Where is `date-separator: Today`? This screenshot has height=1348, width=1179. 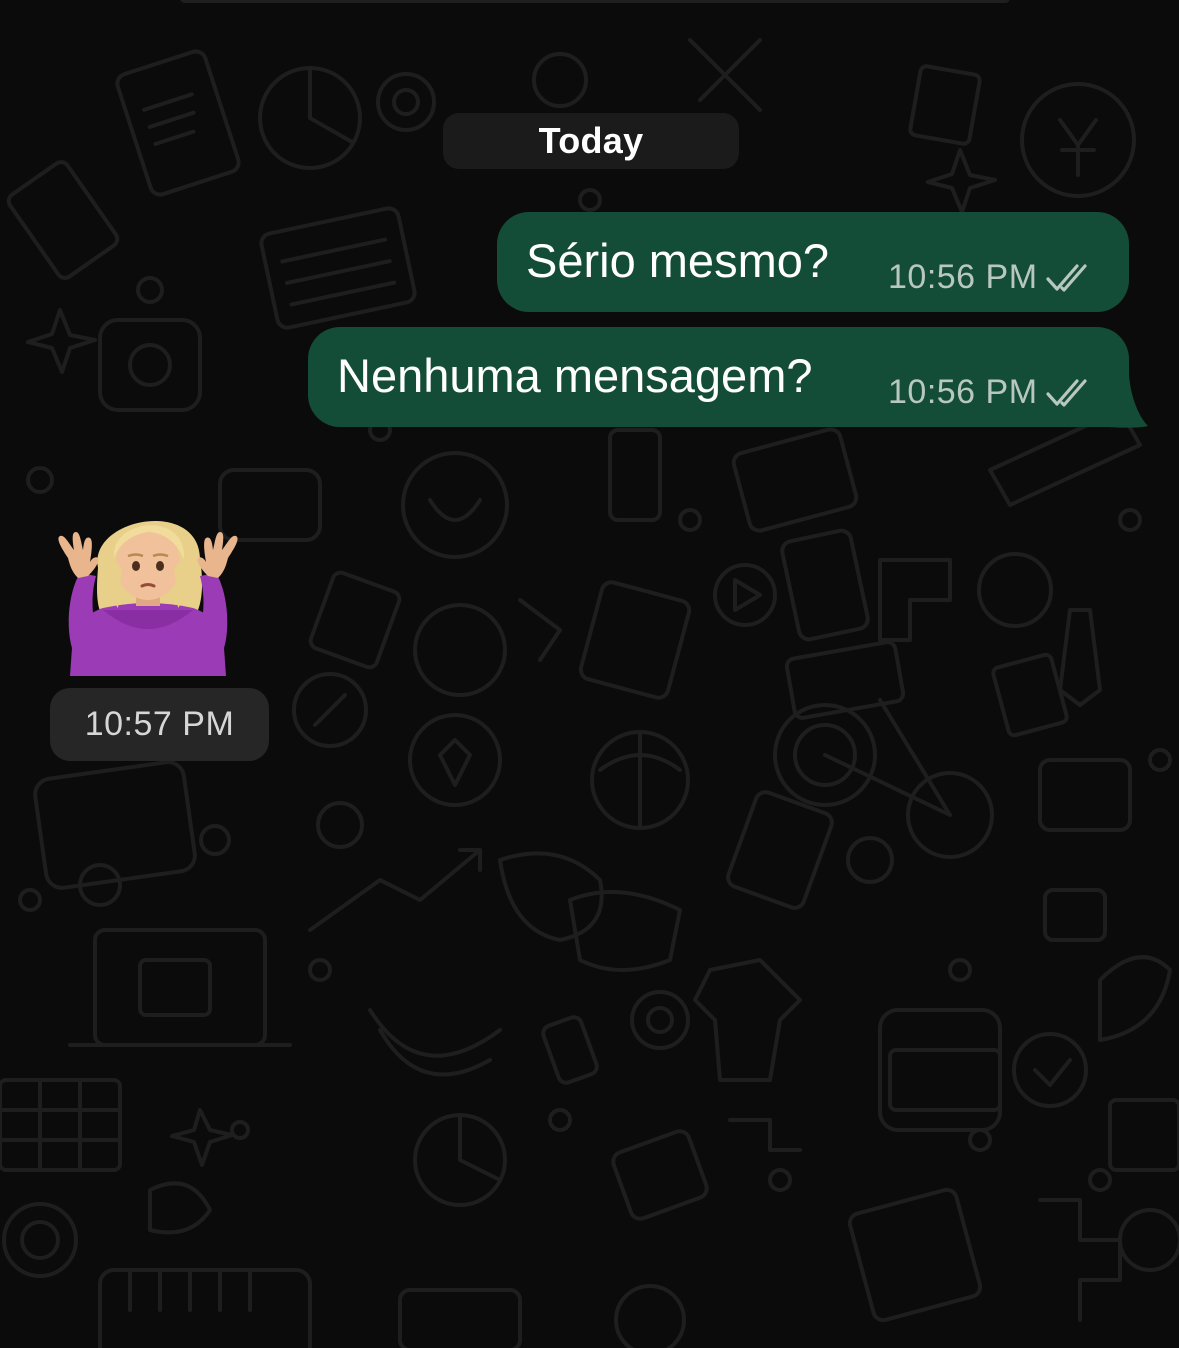 date-separator: Today is located at coordinates (591, 141).